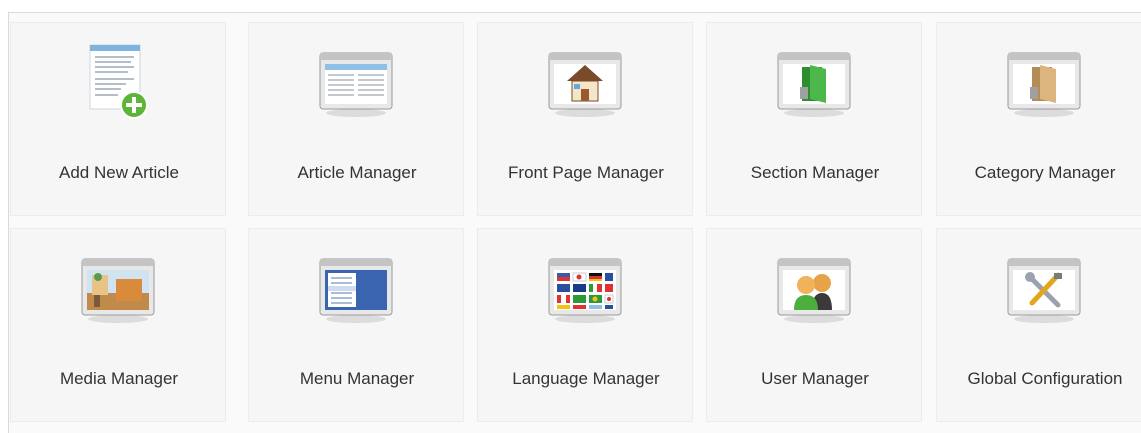  I want to click on tile-media-manager: Media Manager, so click(118, 325).